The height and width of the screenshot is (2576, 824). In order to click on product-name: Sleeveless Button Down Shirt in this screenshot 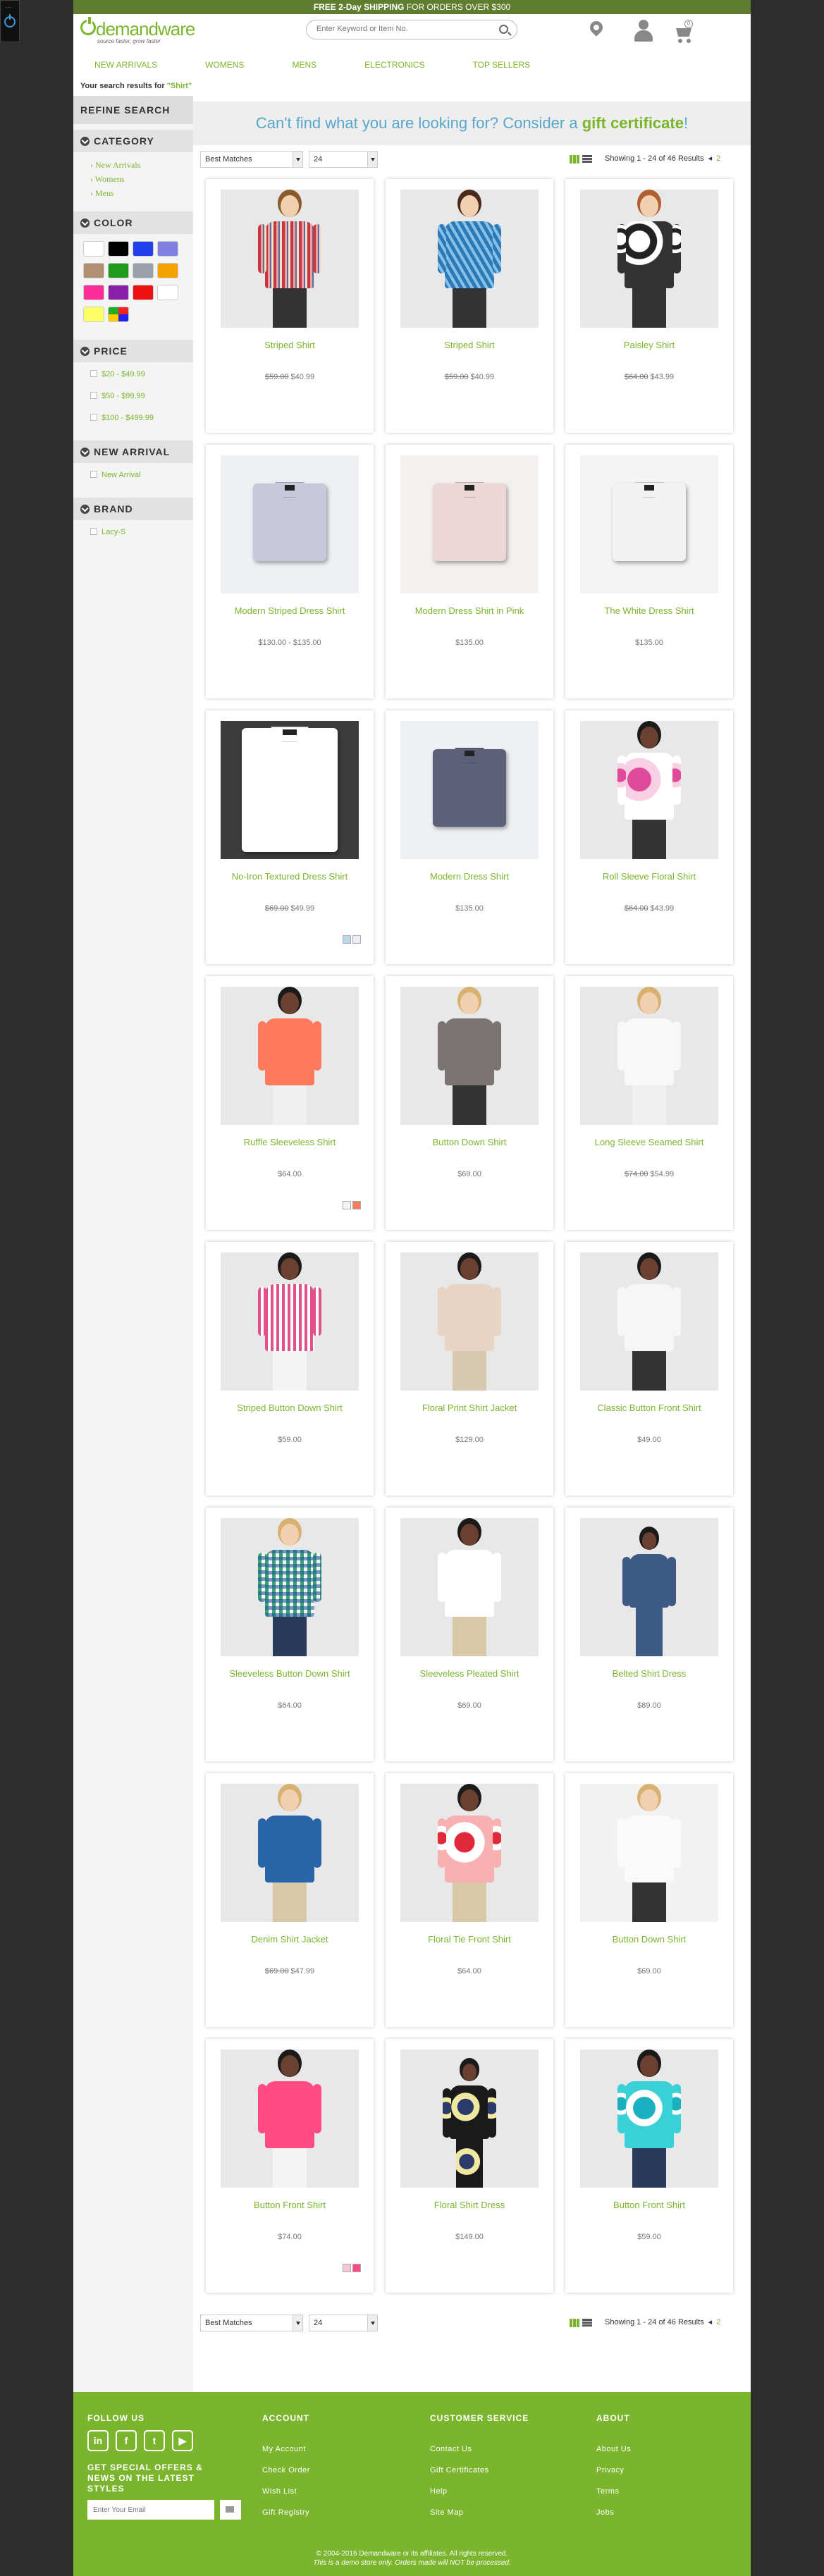, I will do `click(290, 1673)`.